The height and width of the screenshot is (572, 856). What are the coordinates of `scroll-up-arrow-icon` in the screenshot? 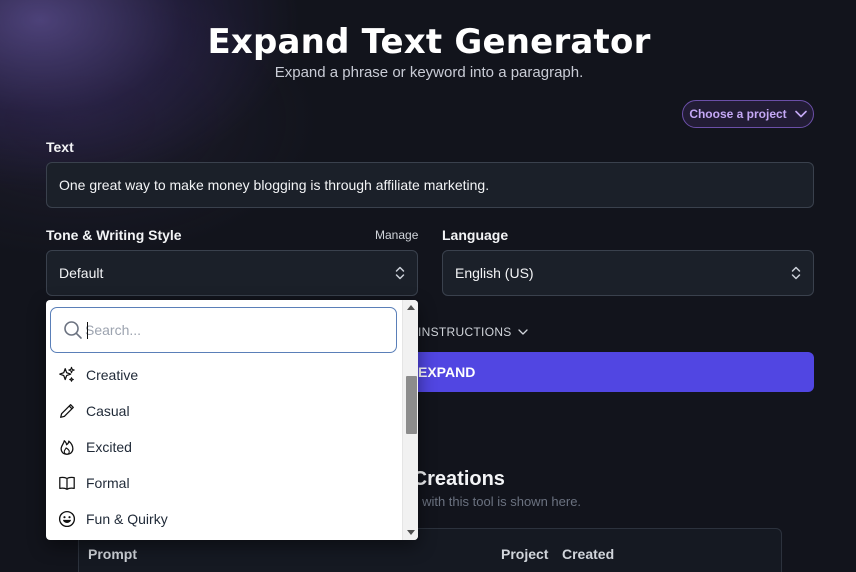 It's located at (411, 307).